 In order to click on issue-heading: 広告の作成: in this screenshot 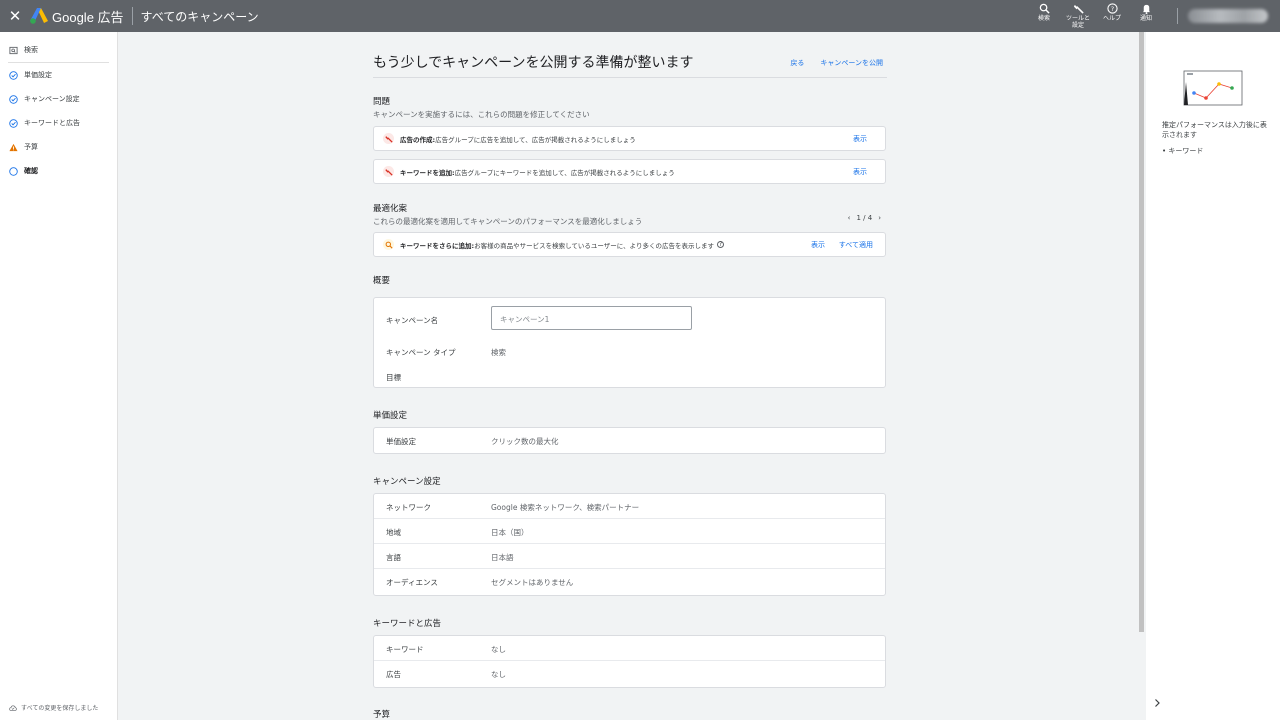, I will do `click(418, 139)`.